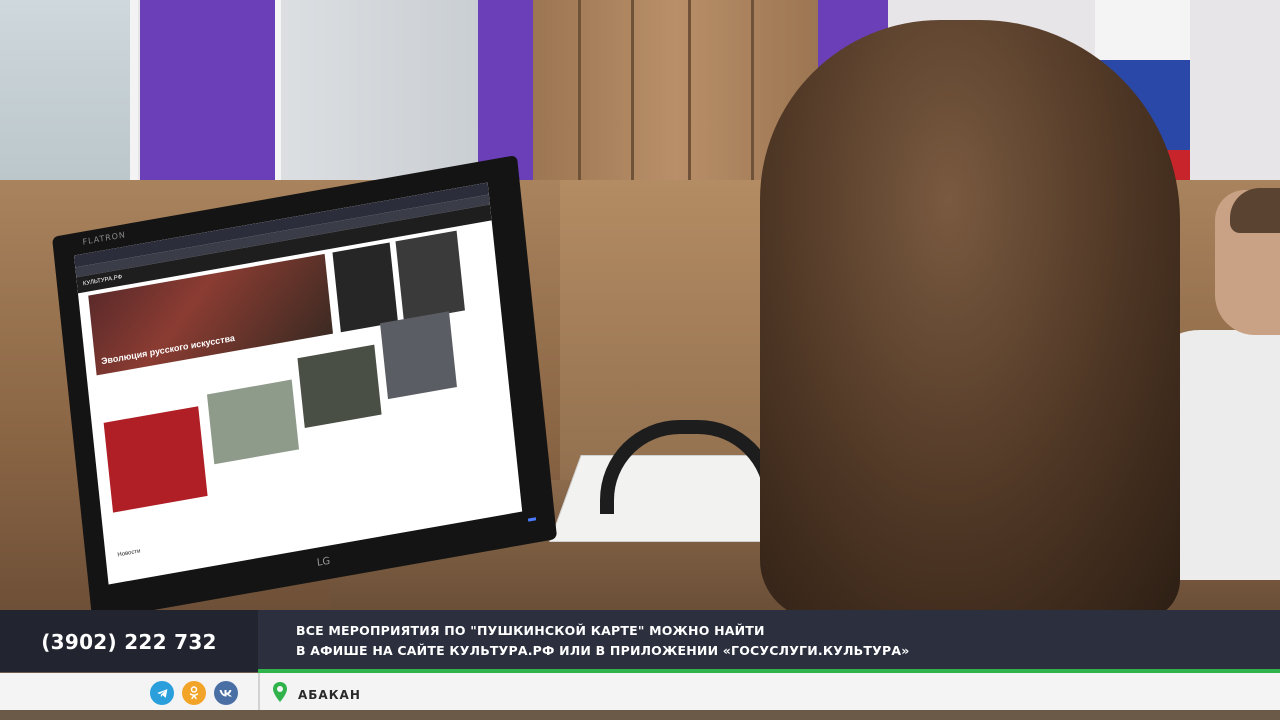 The width and height of the screenshot is (1280, 720). I want to click on separator, so click(259, 691).